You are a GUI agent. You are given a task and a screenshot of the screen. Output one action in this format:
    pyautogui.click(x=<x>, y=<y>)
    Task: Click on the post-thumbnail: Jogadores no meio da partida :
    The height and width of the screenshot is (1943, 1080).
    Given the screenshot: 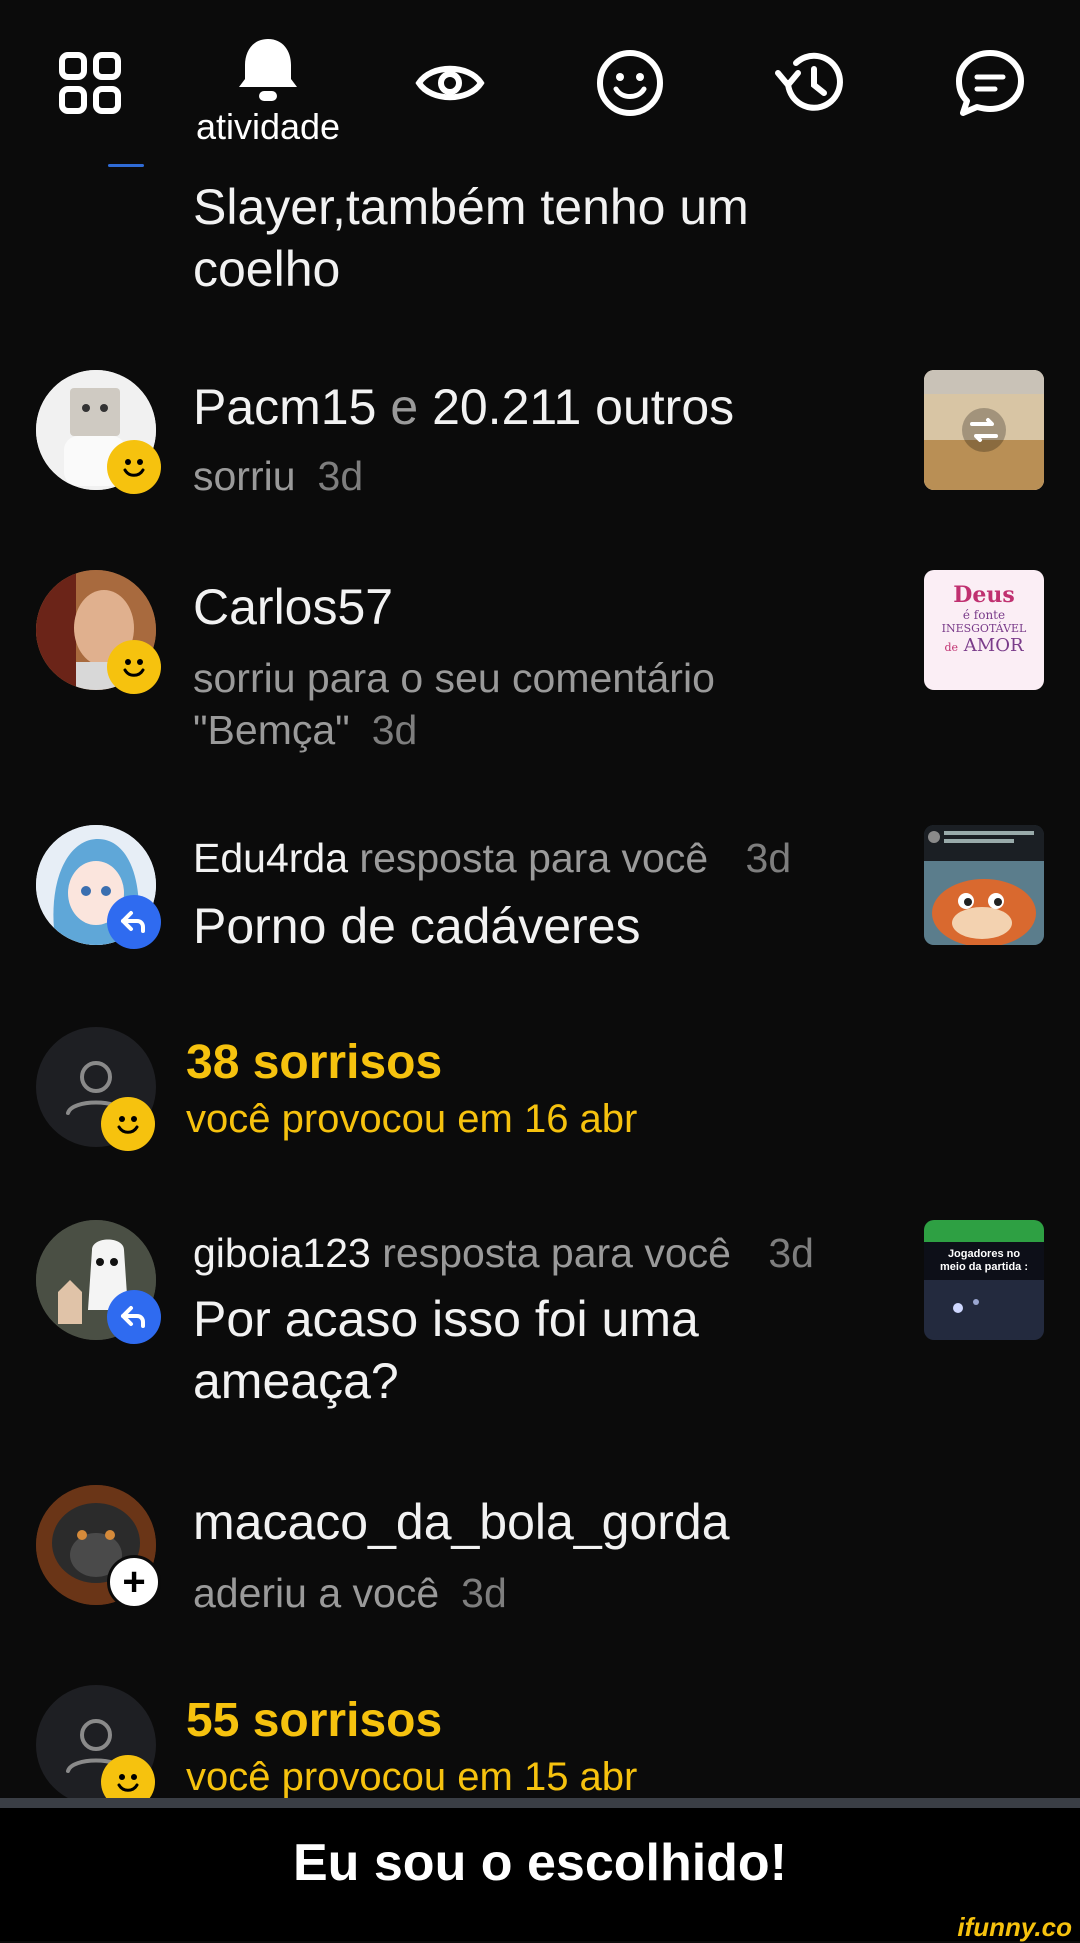 What is the action you would take?
    pyautogui.click(x=984, y=1280)
    